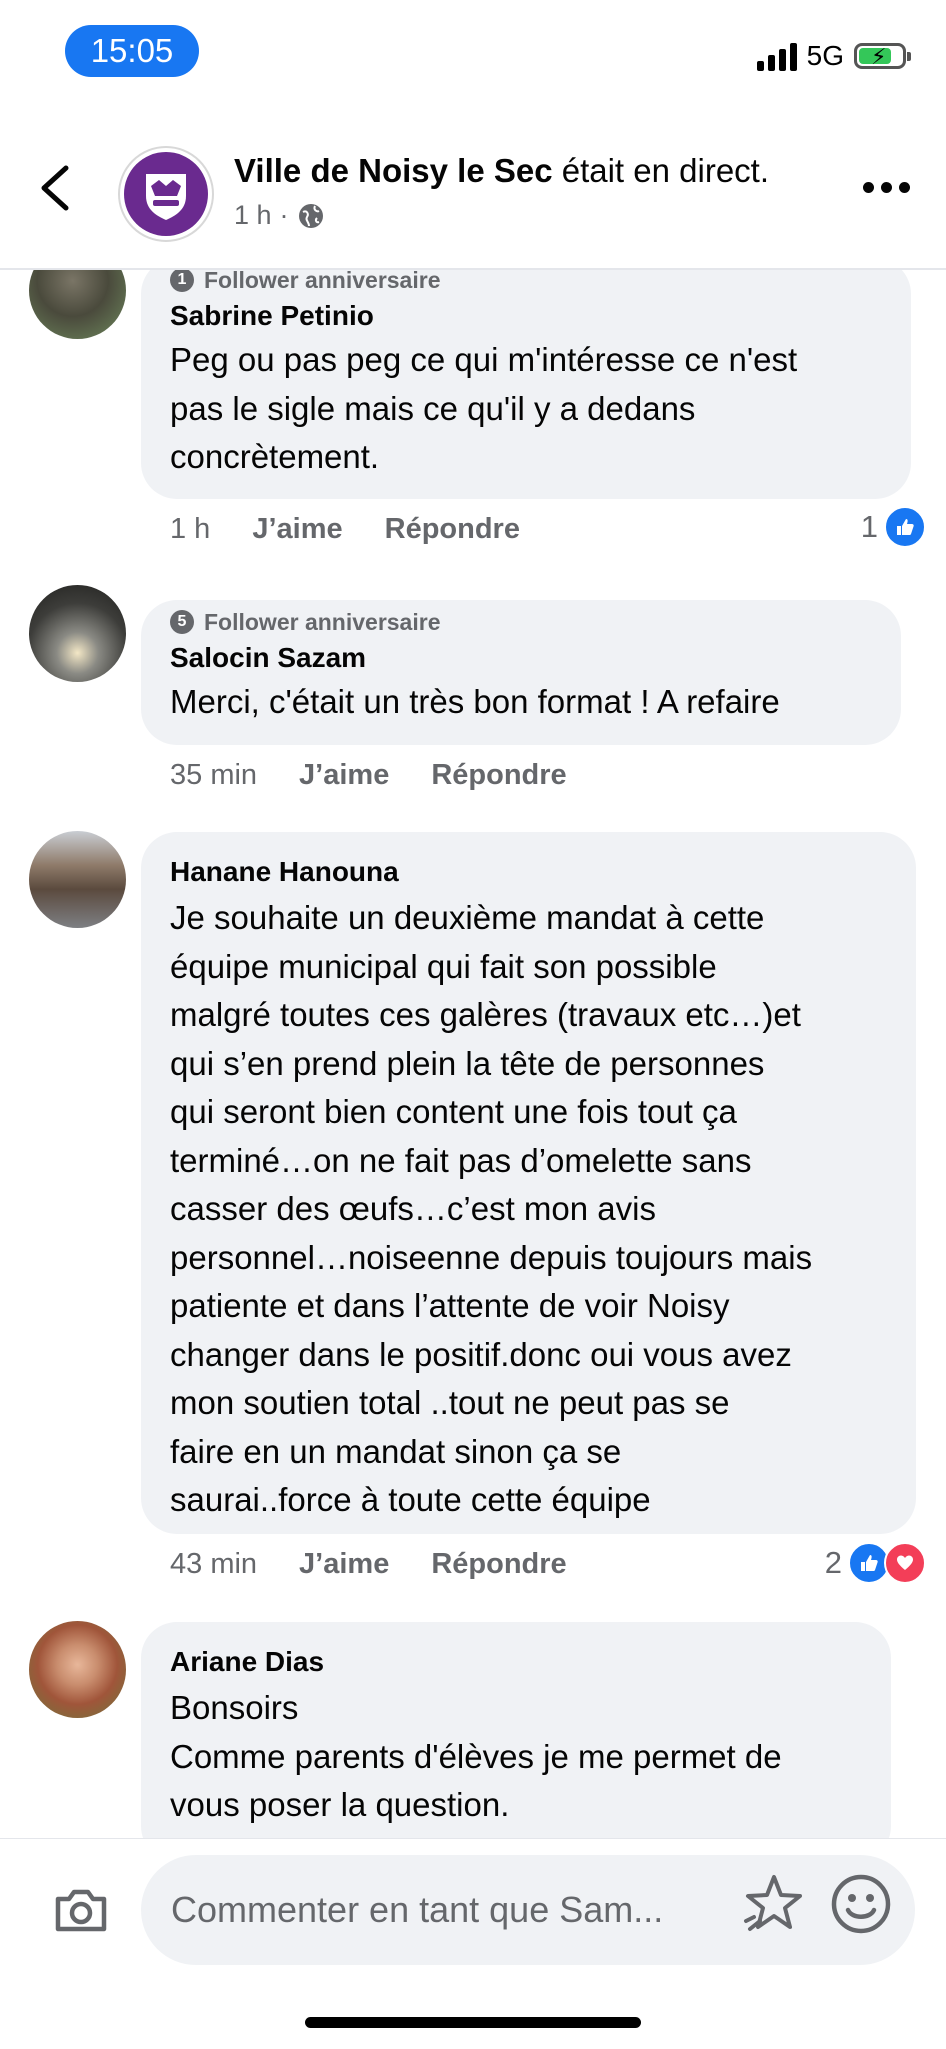 Image resolution: width=946 pixels, height=2049 pixels. Describe the element at coordinates (190, 529) in the screenshot. I see `comment-time: 1 h` at that location.